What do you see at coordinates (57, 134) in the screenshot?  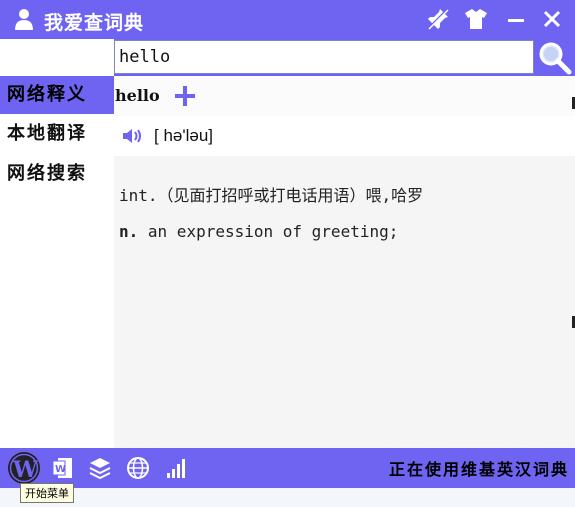 I see `sidebar-item-local-translation: 本地翻译` at bounding box center [57, 134].